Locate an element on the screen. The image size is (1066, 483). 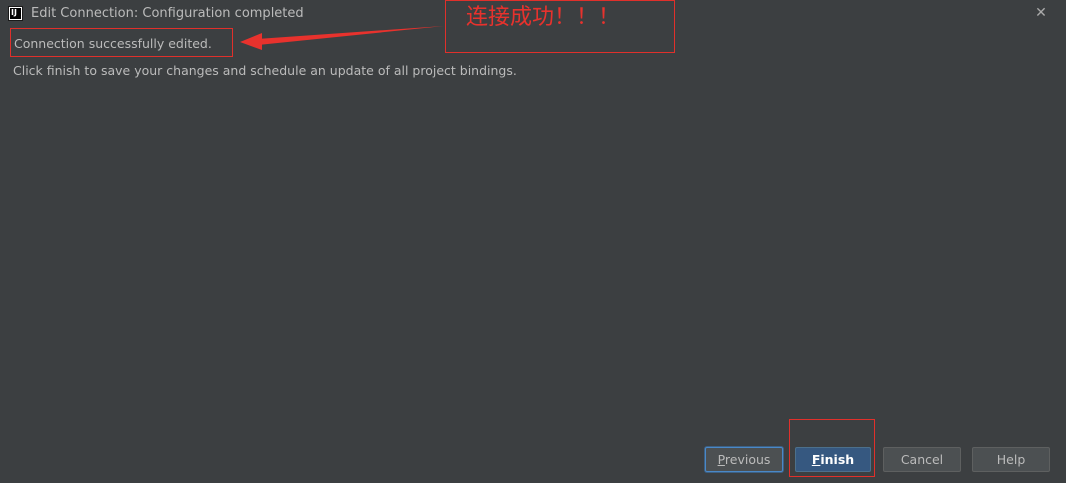
annotation-arrow-icon is located at coordinates (342, 38).